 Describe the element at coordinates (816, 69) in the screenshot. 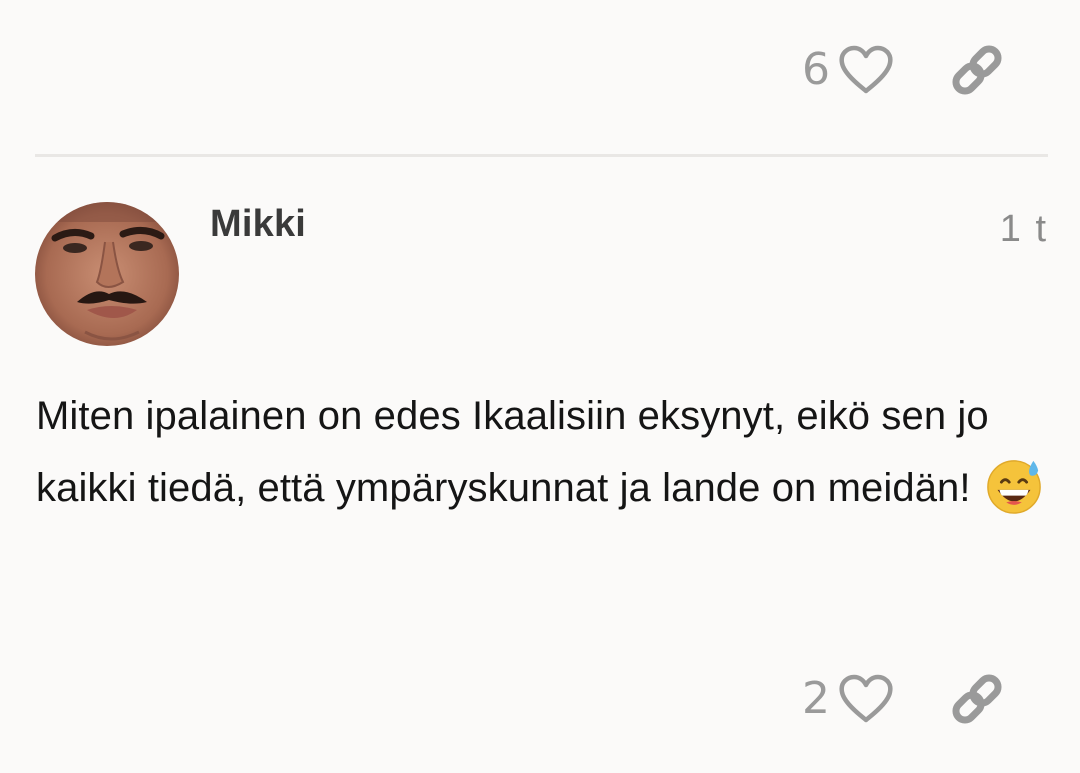

I see `like-count: 6` at that location.